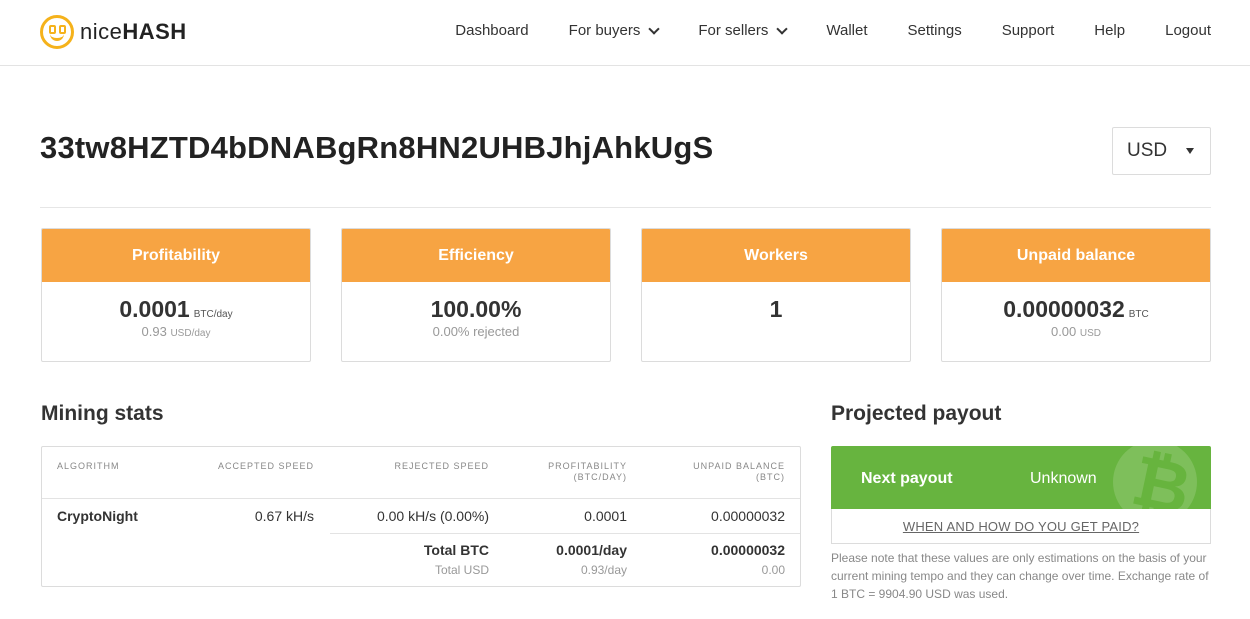 The image size is (1250, 619). Describe the element at coordinates (461, 570) in the screenshot. I see `total-usd-label: Total USD` at that location.